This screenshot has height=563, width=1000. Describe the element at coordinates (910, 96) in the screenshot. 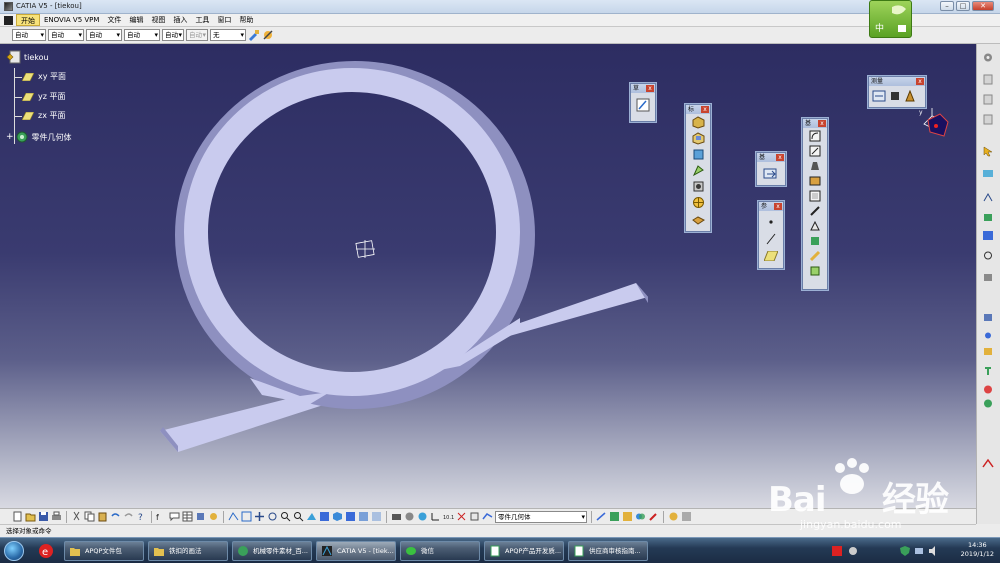

I see `measure-inertia-icon` at that location.